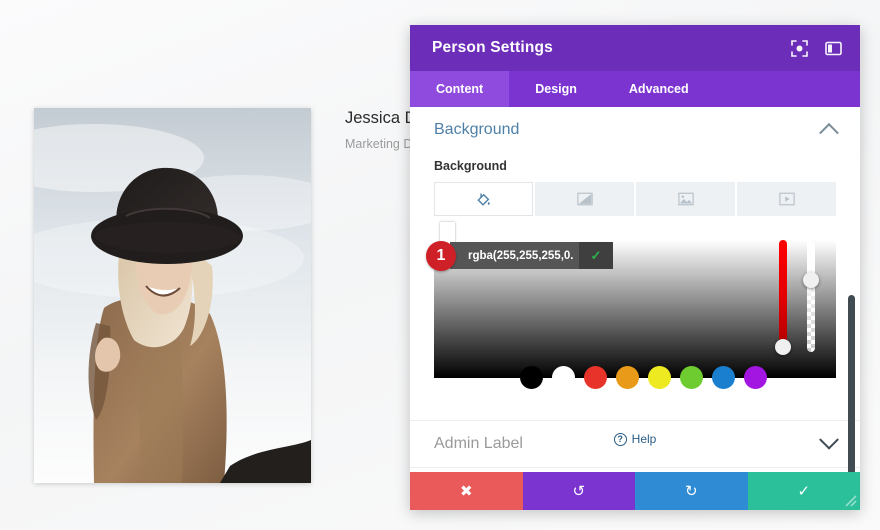 The width and height of the screenshot is (880, 530). What do you see at coordinates (849, 499) in the screenshot?
I see `resize-handle` at bounding box center [849, 499].